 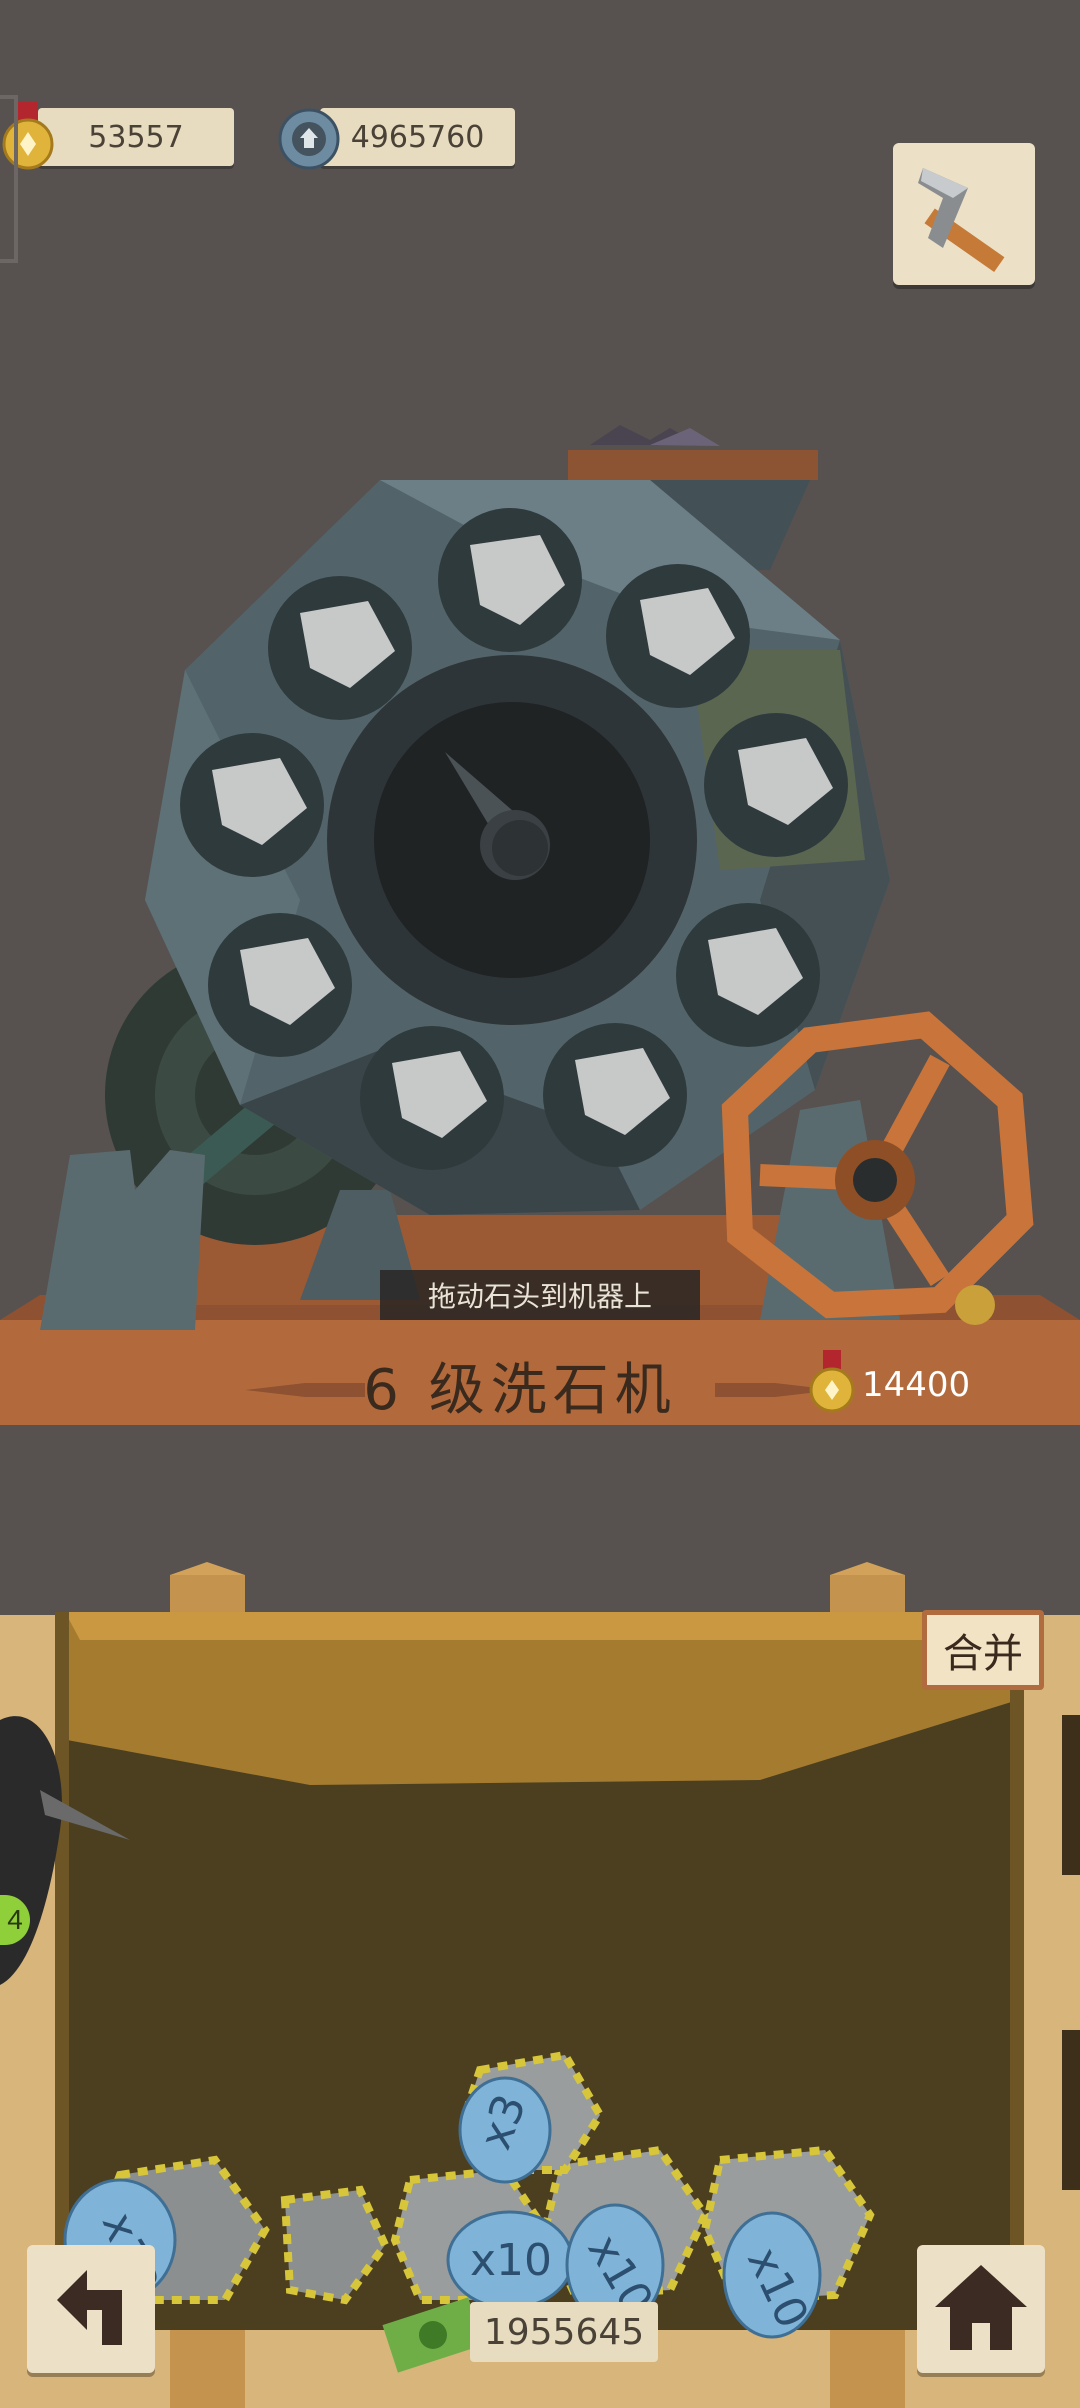 What do you see at coordinates (540, 1295) in the screenshot?
I see `drag-hint: 拖动石头到机器上` at bounding box center [540, 1295].